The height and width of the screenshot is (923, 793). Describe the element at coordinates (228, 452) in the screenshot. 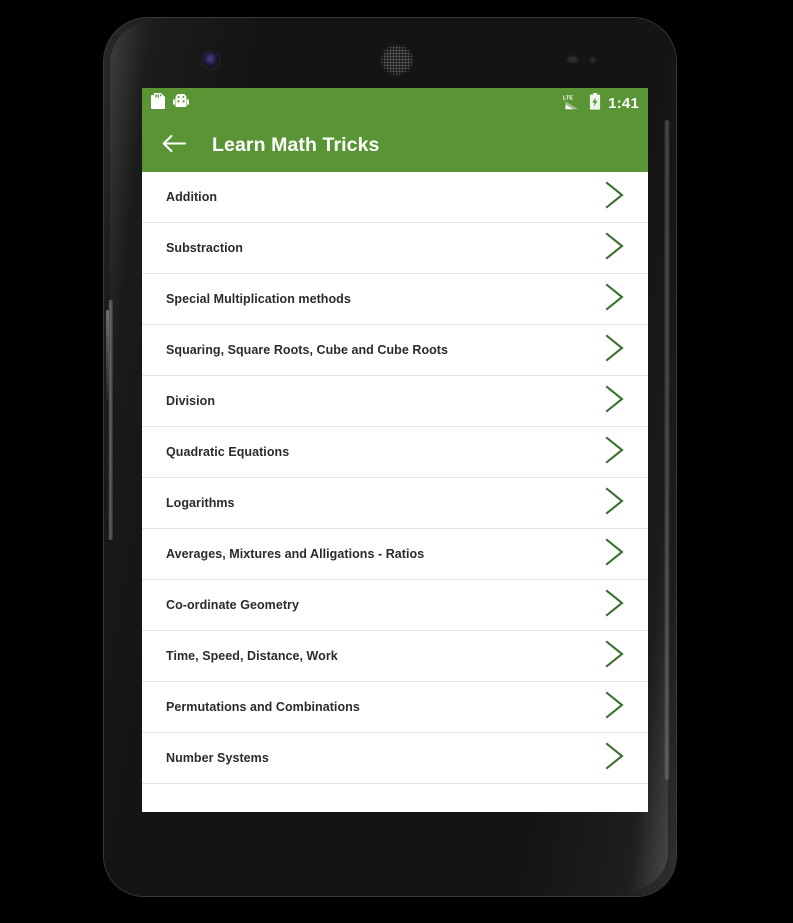

I see `list-item-label: Quadratic Equations` at that location.